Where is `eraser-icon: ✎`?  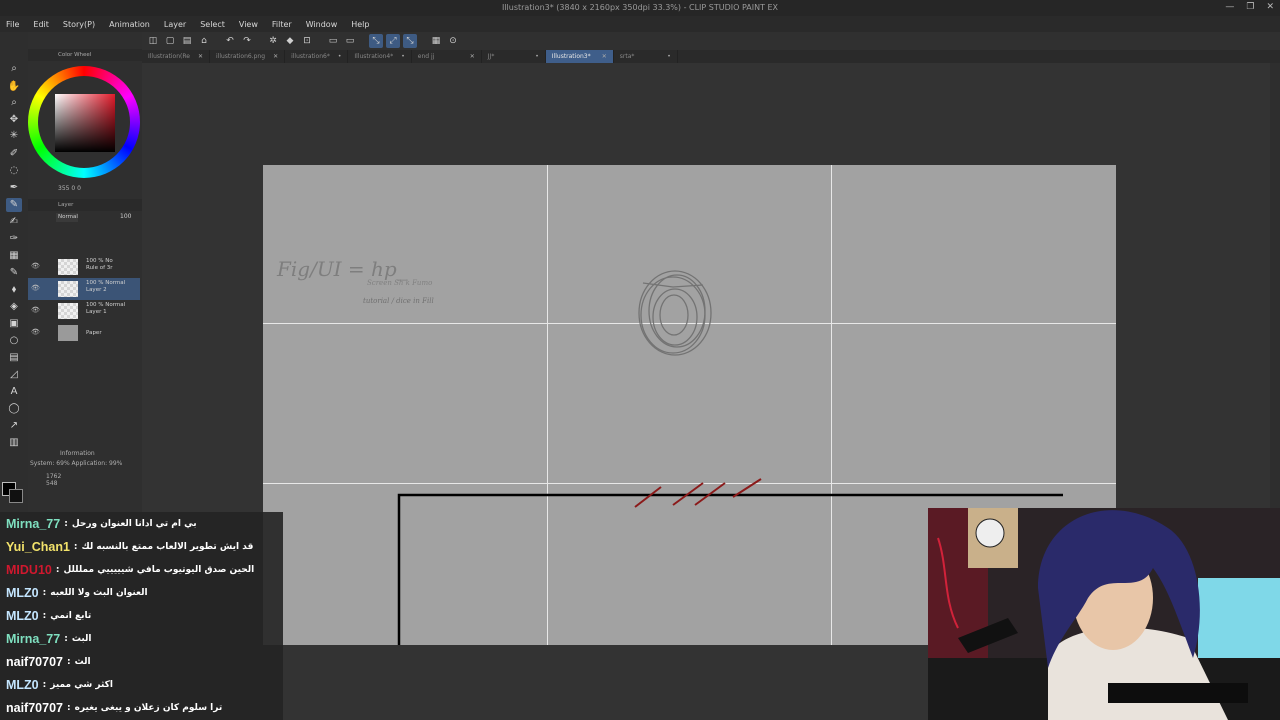
eraser-icon: ✎ is located at coordinates (14, 273).